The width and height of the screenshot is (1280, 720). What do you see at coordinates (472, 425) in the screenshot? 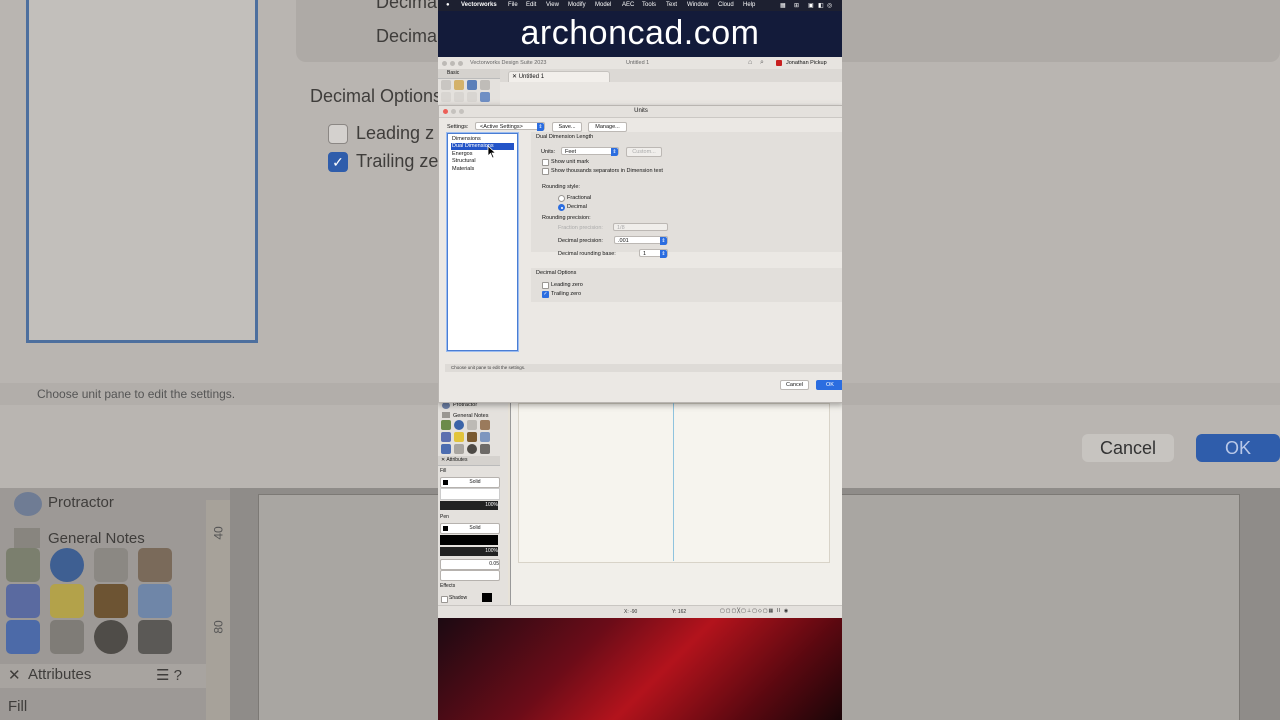
I see `slab-tool-icon` at bounding box center [472, 425].